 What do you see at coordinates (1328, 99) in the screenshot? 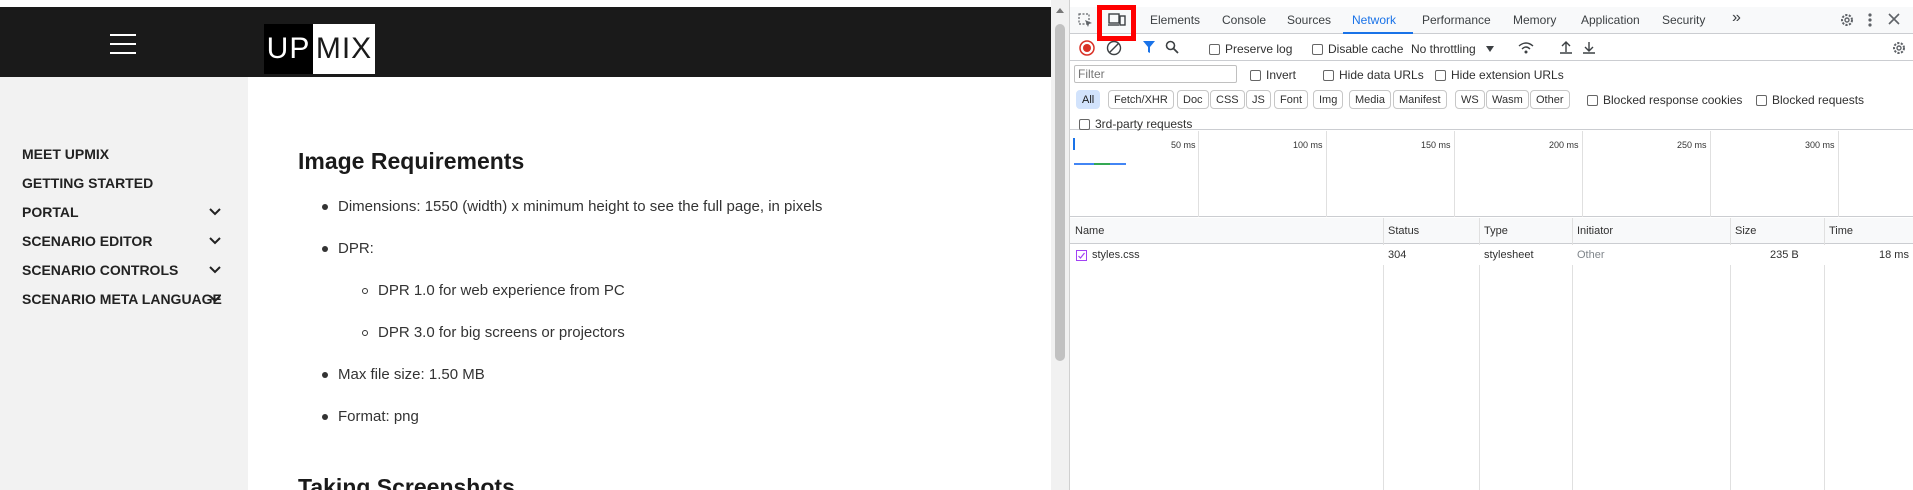
I see `type-filter-img: Img` at bounding box center [1328, 99].